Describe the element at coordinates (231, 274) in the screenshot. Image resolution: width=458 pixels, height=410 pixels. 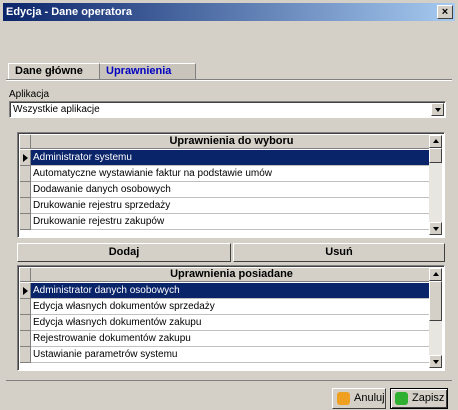
I see `granted-grid-title: Uprawnienia posiadane` at that location.